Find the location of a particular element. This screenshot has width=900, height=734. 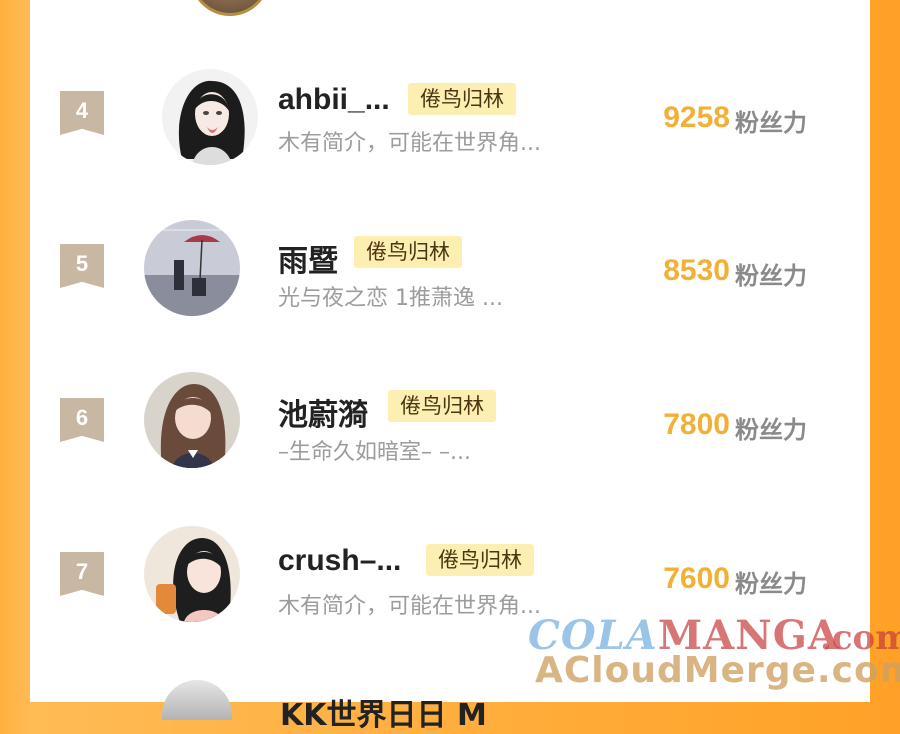

user-name: 池蔚漪 is located at coordinates (323, 412).